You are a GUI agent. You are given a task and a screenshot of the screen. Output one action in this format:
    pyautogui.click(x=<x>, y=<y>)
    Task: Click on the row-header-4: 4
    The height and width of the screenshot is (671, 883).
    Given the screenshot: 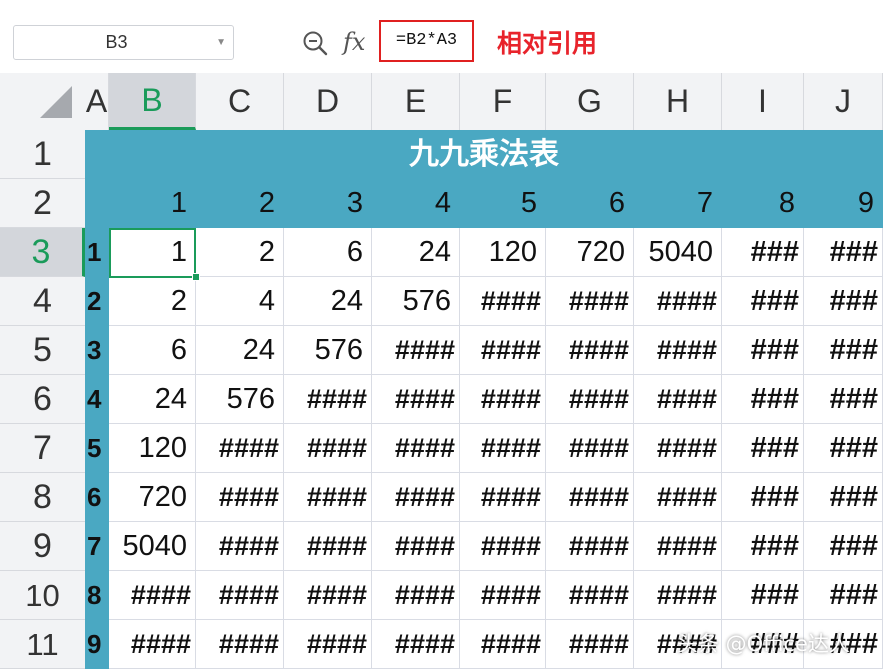 What is the action you would take?
    pyautogui.click(x=42, y=301)
    